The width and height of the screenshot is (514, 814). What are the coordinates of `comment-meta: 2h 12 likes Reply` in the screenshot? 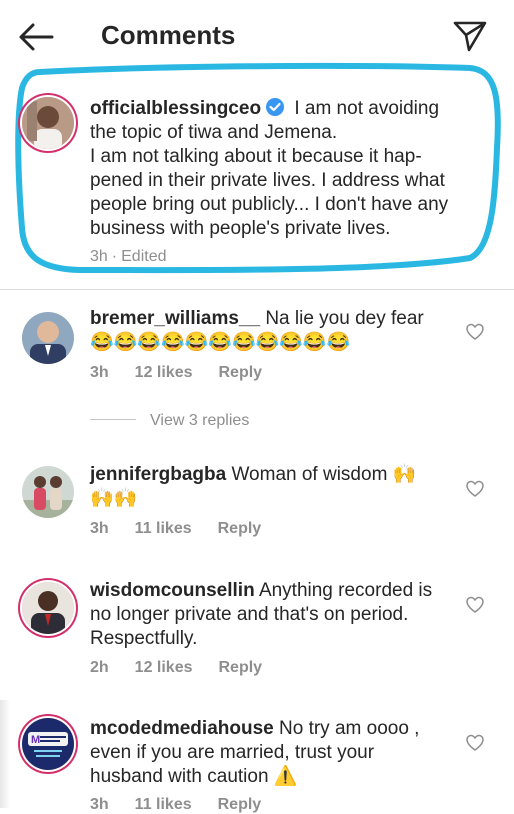 It's located at (189, 668).